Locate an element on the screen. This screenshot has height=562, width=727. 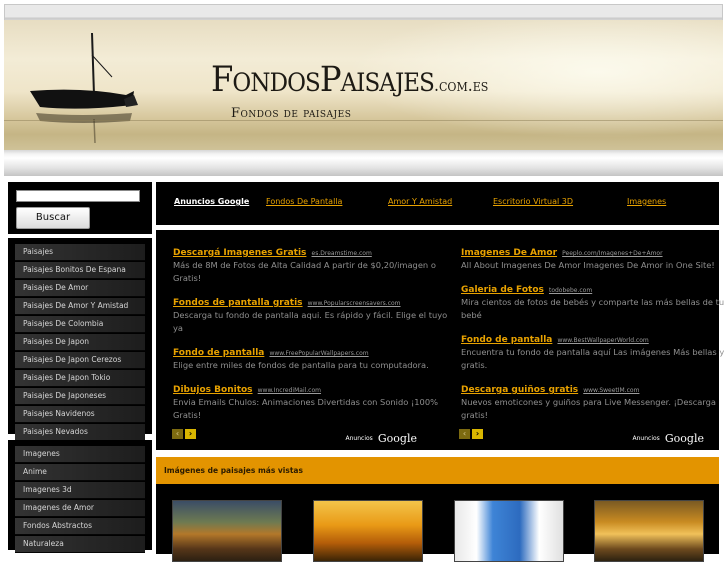
most-viewed-title: Imágenes de paisajes más vistas is located at coordinates (233, 470).